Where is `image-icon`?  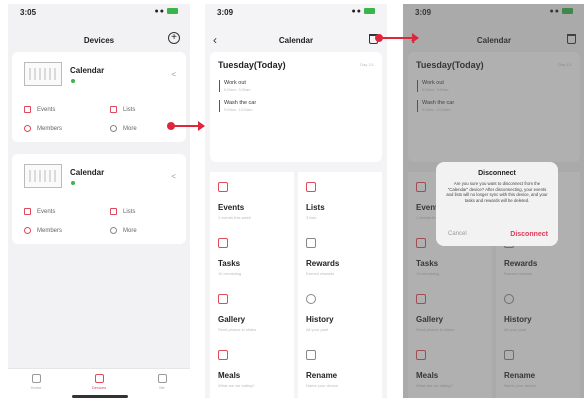 image-icon is located at coordinates (223, 299).